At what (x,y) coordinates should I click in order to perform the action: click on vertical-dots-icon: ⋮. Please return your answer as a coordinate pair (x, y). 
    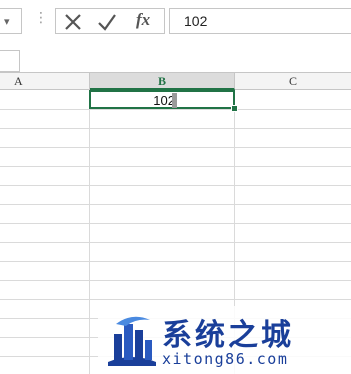
    Looking at the image, I should click on (41, 17).